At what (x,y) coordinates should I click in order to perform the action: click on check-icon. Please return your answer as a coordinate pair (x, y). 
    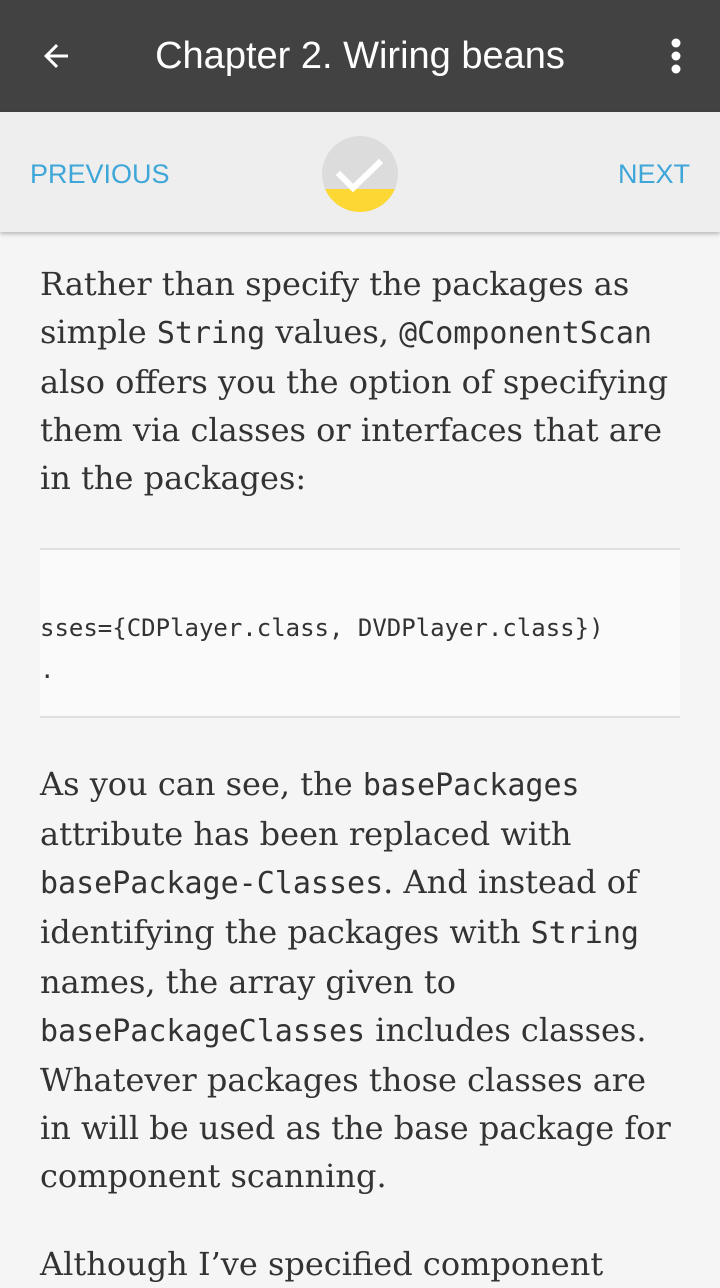
    Looking at the image, I should click on (359, 175).